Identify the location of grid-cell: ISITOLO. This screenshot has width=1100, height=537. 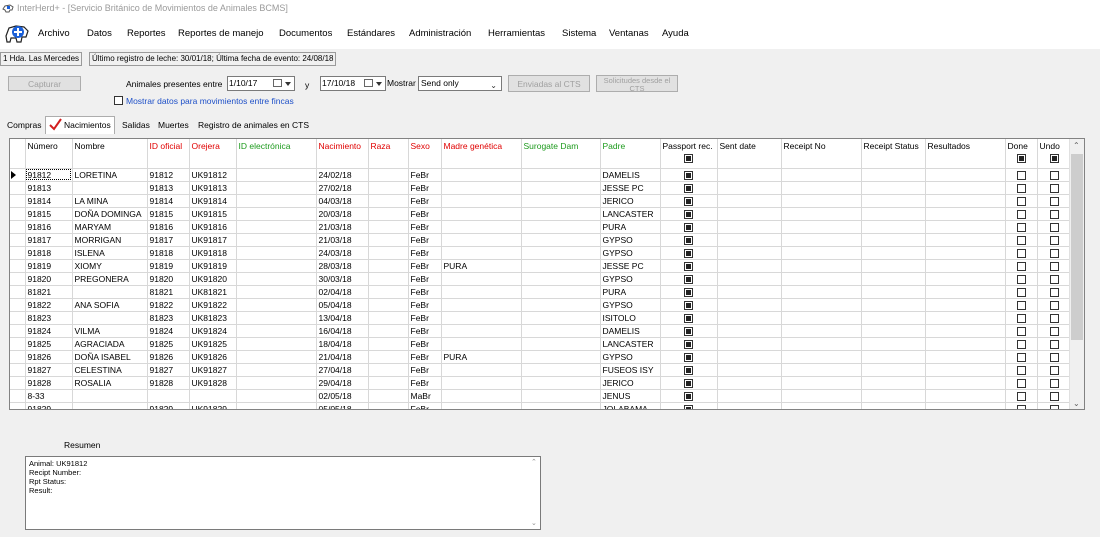
(630, 318).